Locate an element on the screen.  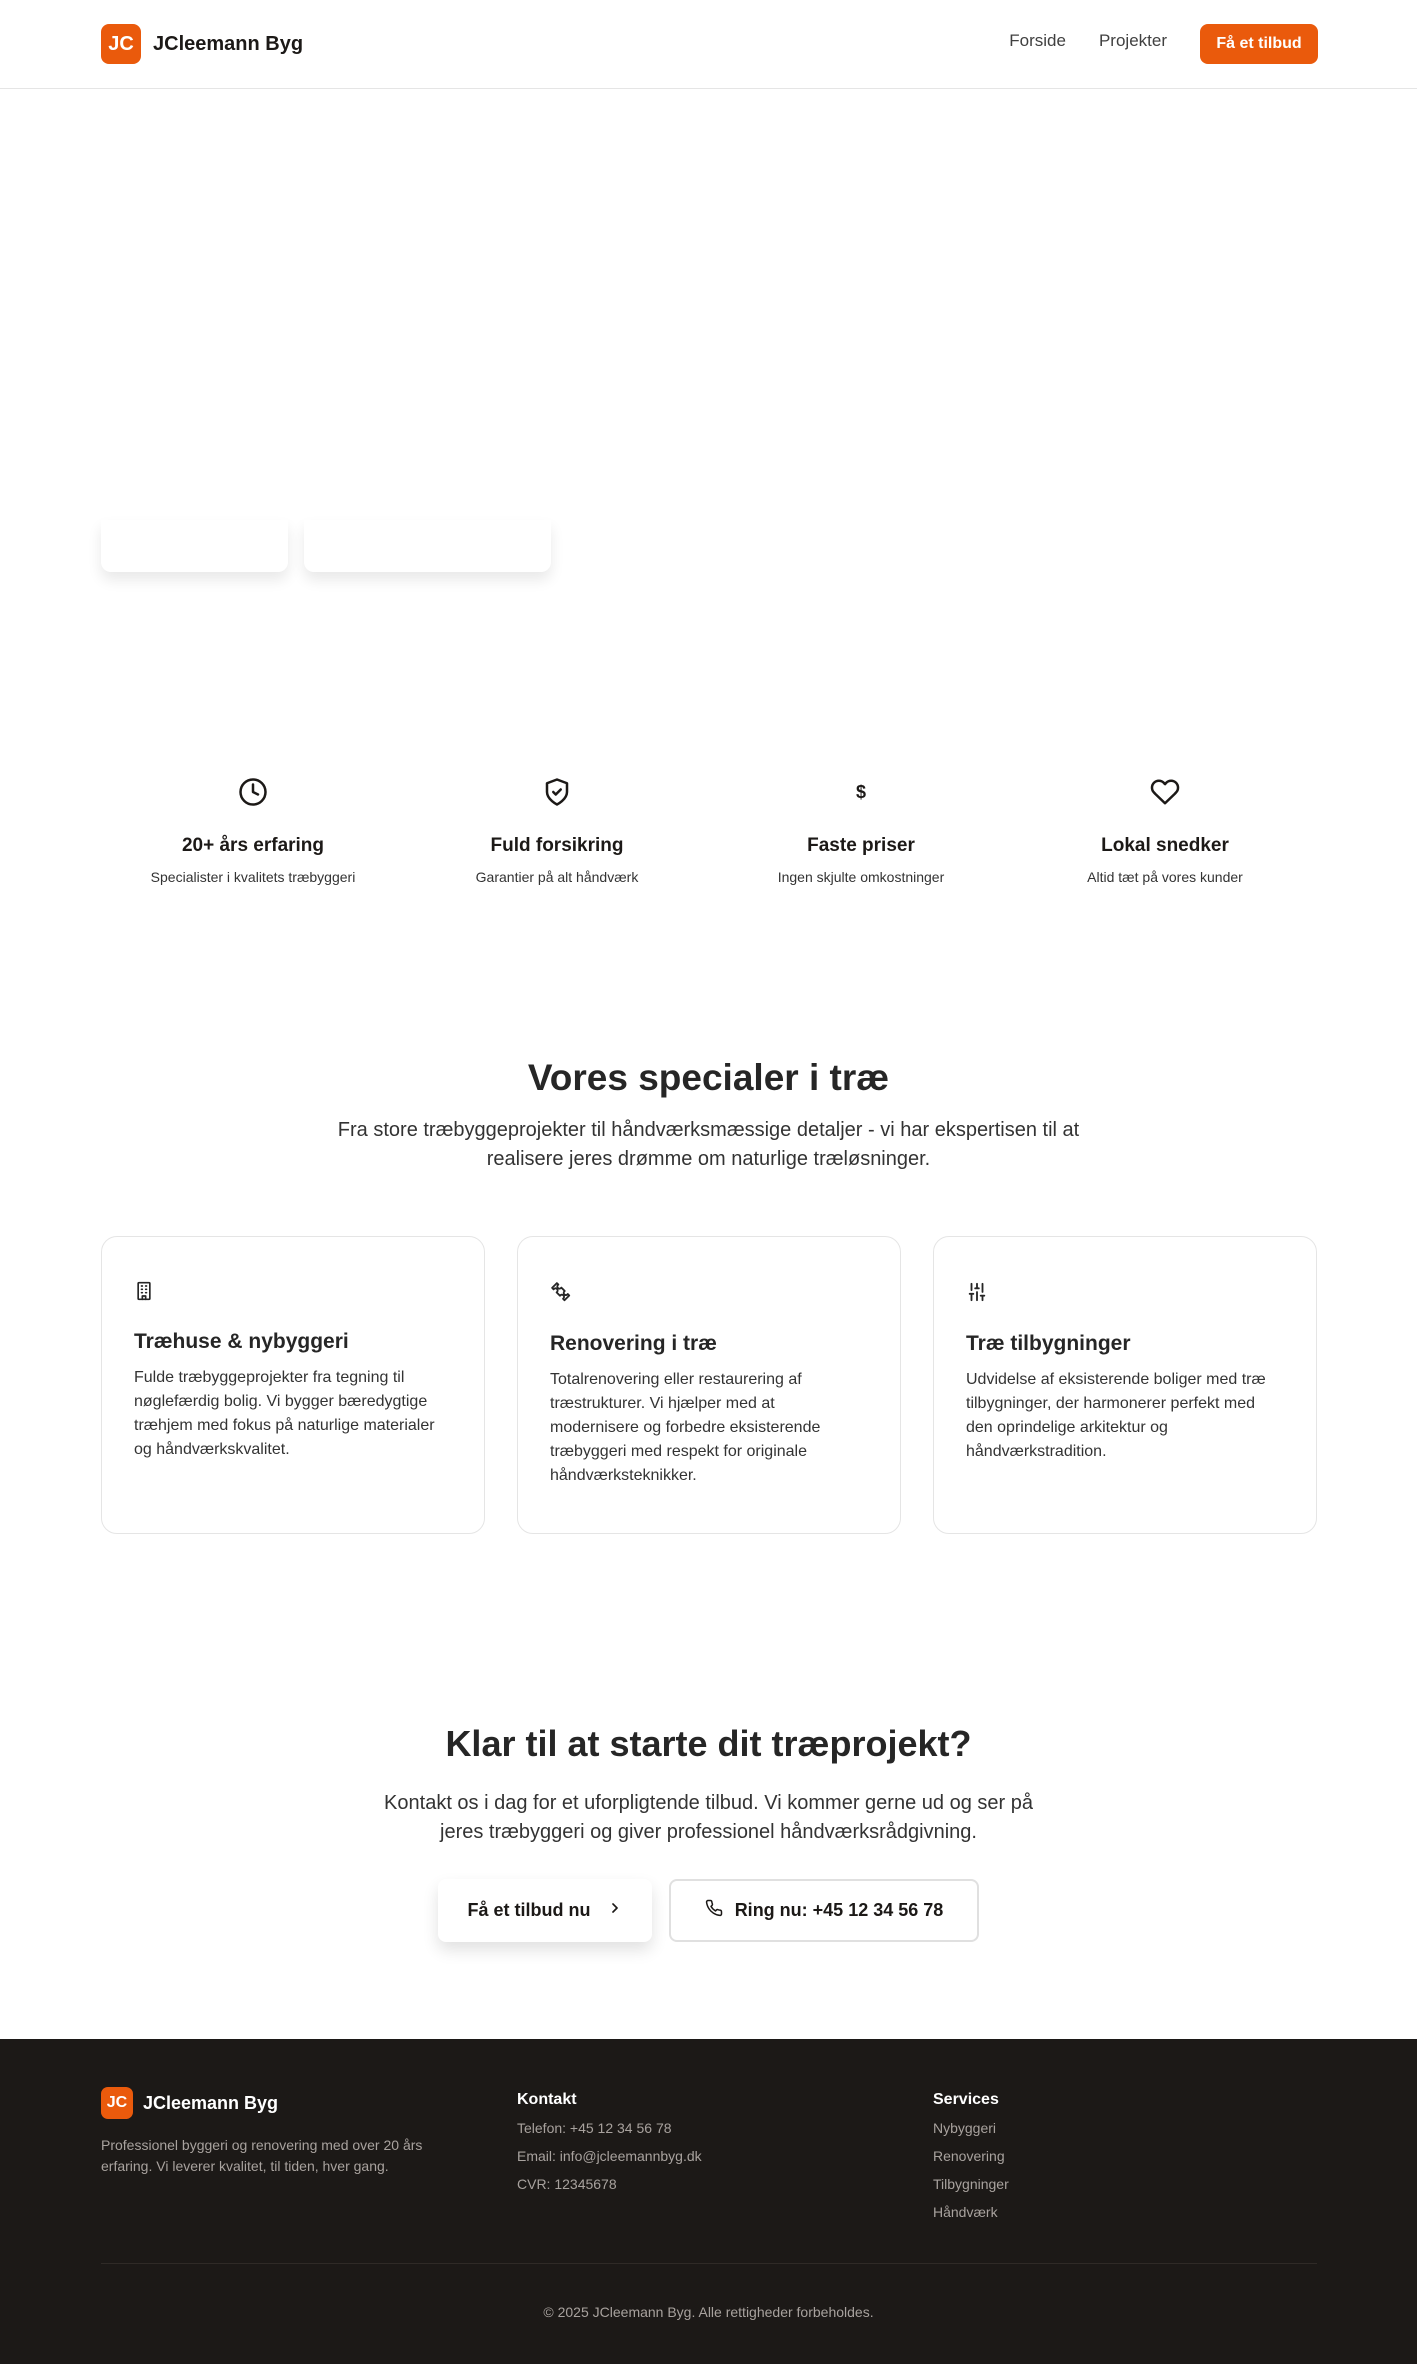
nav-link-projekter: Projekter is located at coordinates (1133, 41).